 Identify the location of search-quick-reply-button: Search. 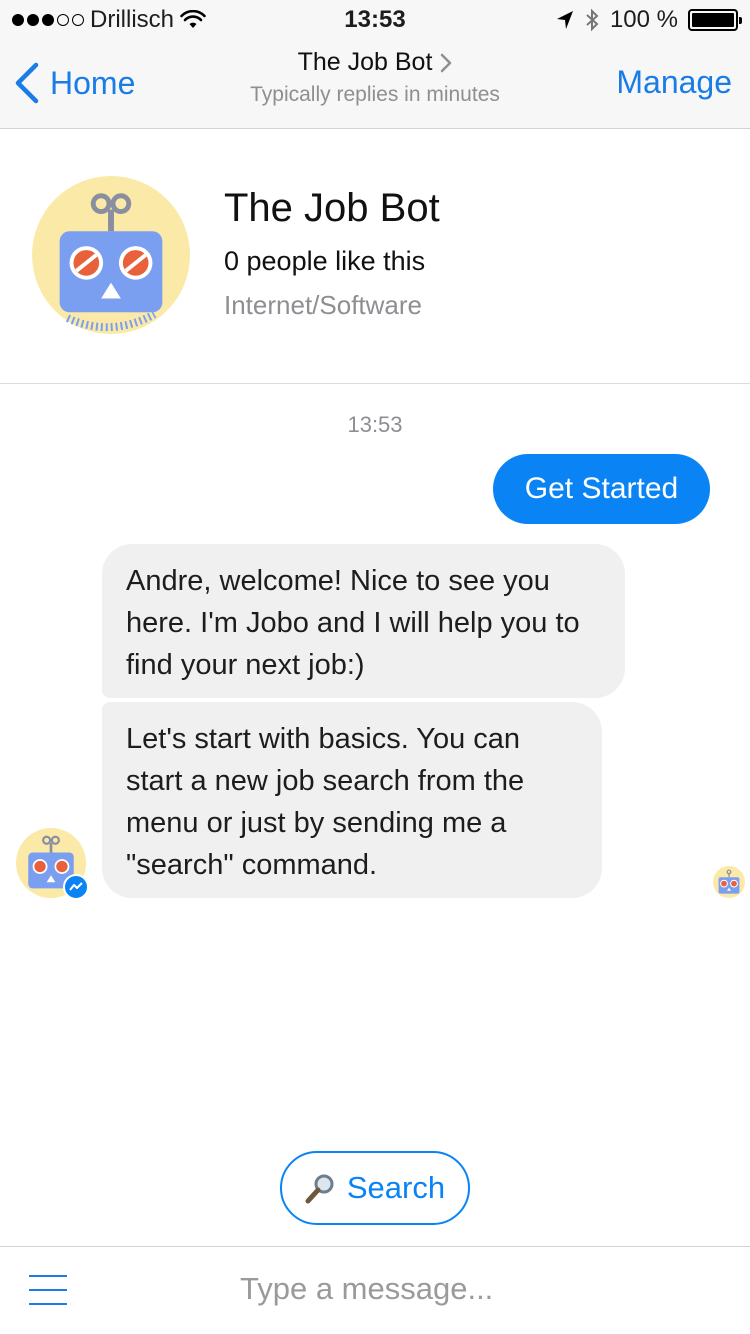
(375, 1188).